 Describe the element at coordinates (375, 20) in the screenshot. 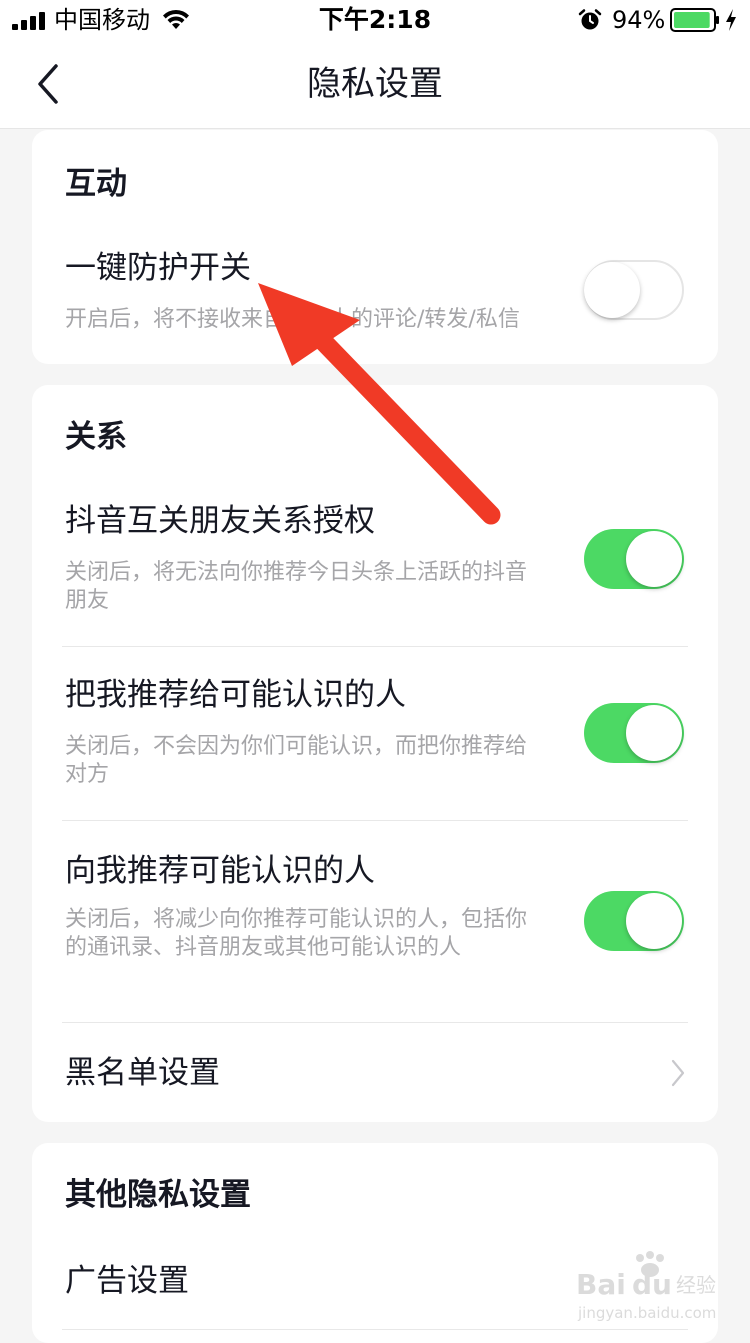

I see `status-bar: 中国移动 下午2:18 94%` at that location.